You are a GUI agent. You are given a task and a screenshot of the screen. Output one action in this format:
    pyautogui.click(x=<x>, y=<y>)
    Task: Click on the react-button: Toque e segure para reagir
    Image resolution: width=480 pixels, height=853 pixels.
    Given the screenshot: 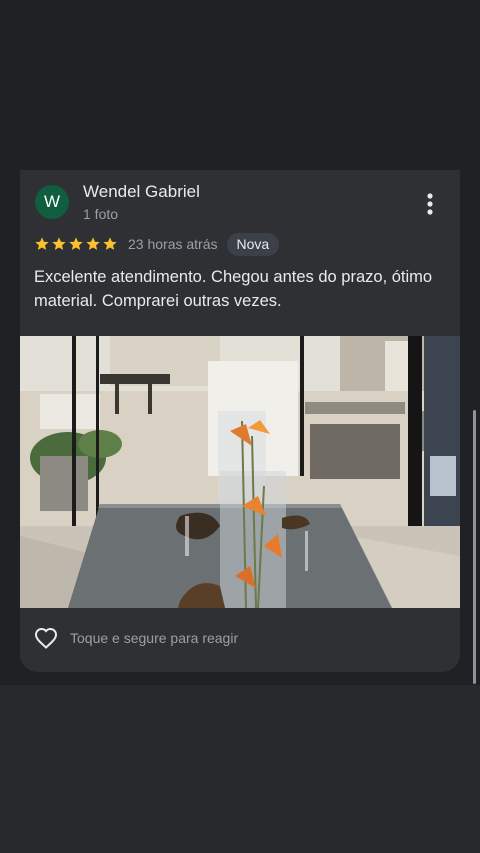 What is the action you would take?
    pyautogui.click(x=136, y=638)
    